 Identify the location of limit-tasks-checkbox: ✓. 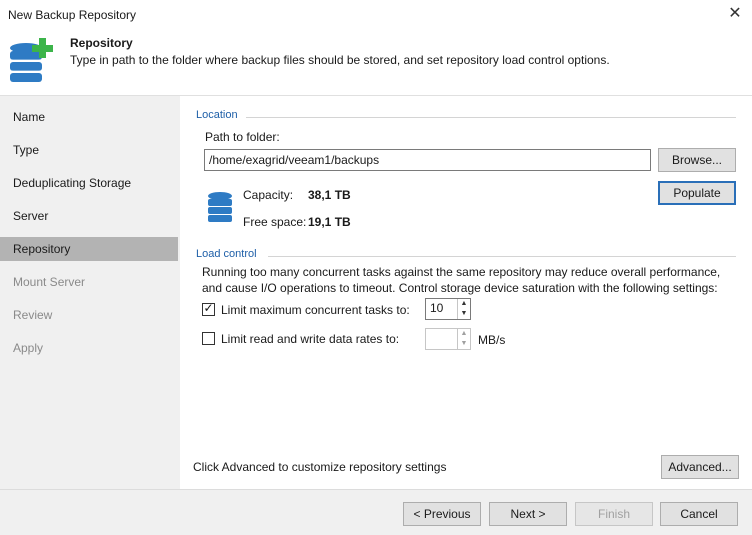
(208, 308).